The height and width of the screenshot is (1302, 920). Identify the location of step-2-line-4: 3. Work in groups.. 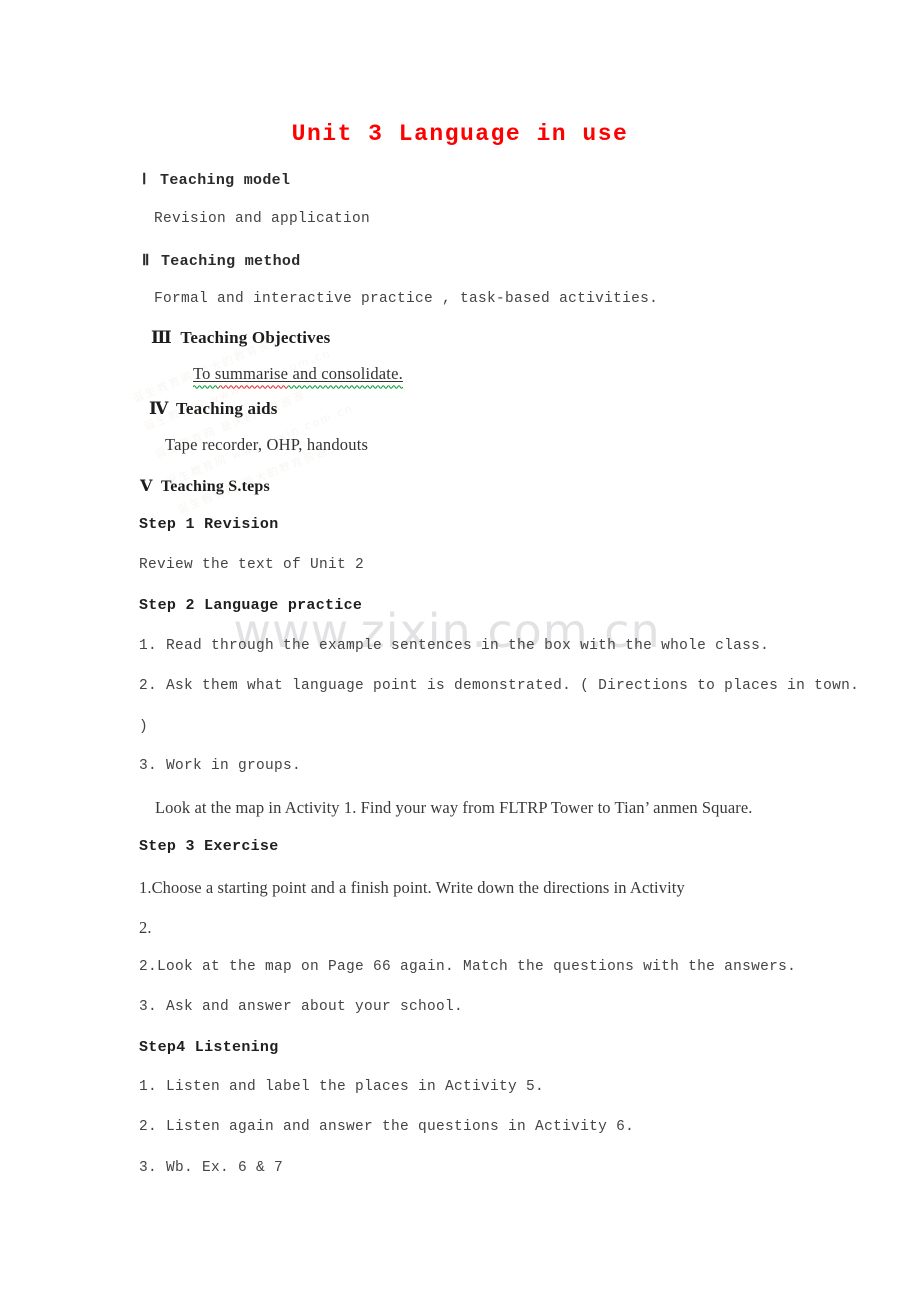
(220, 766).